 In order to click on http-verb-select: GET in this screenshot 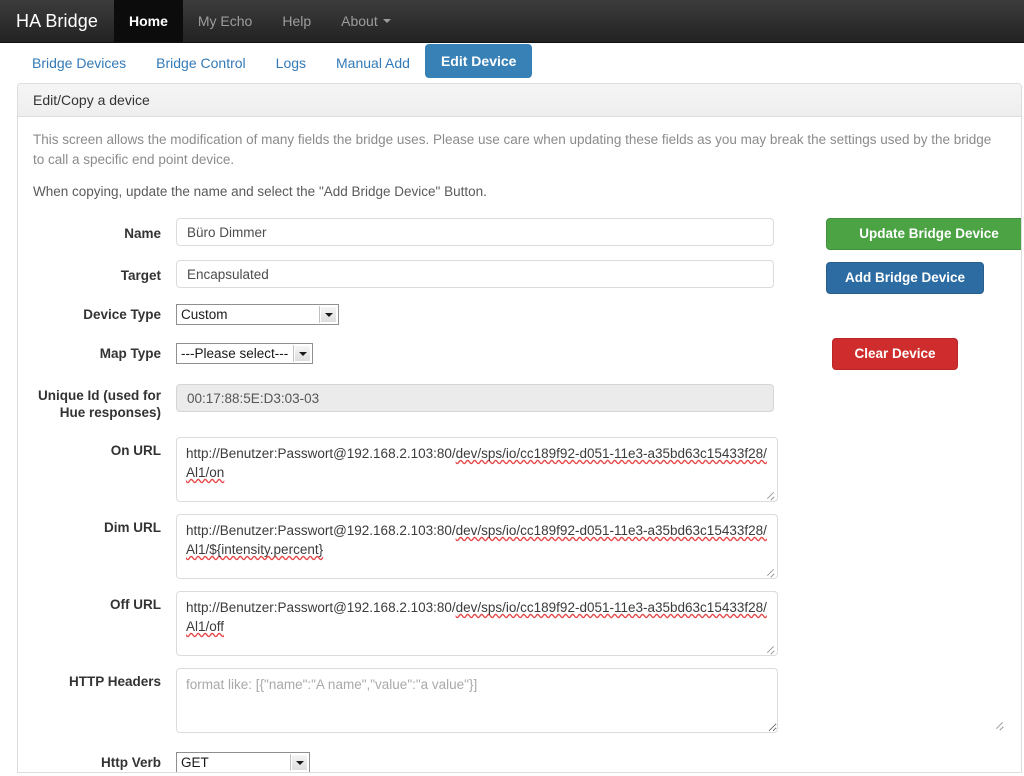, I will do `click(243, 762)`.